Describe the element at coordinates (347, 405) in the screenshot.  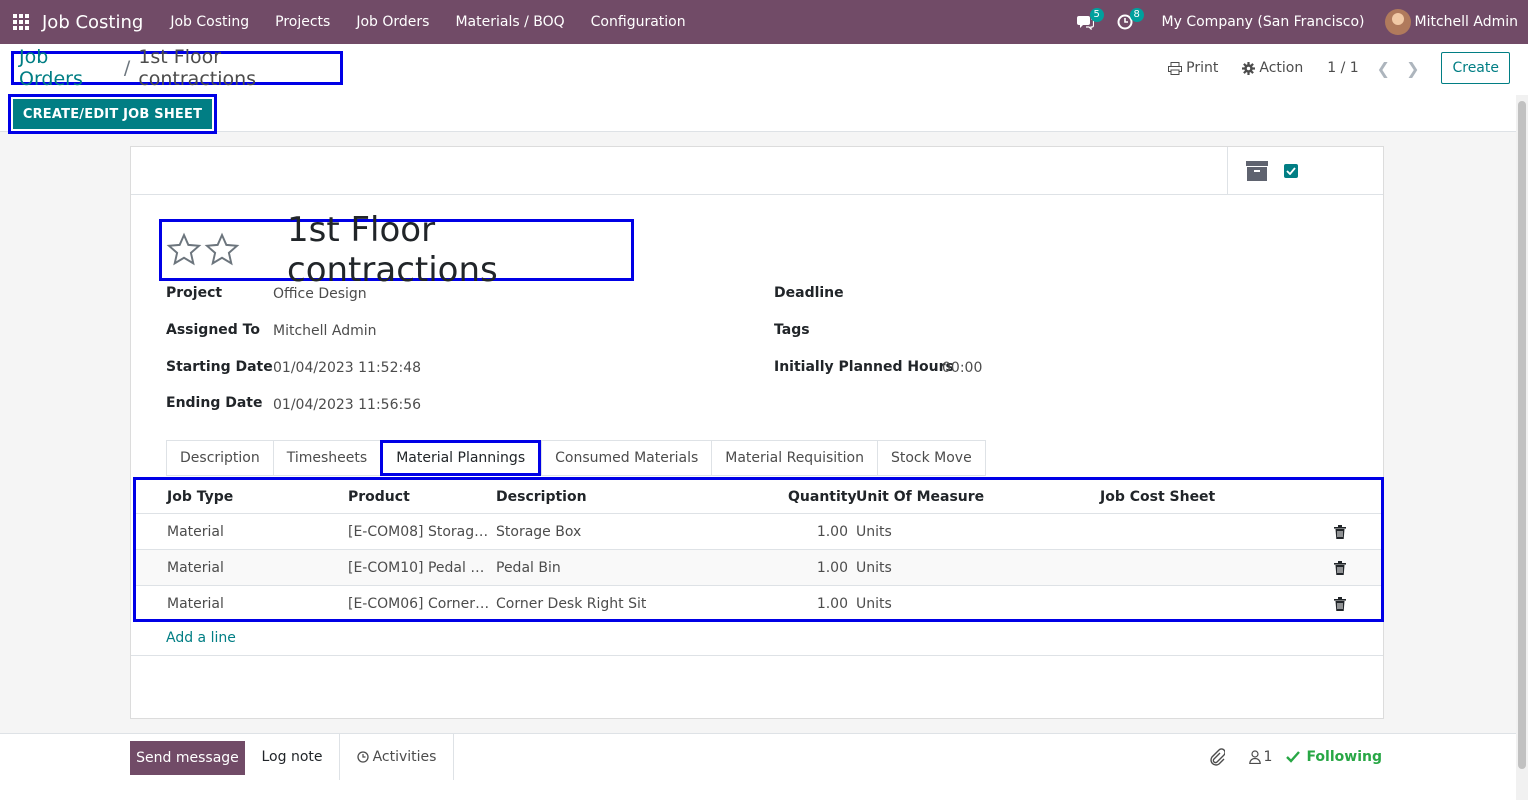
I see `field-value-ending-date: 01/04/2023 11:56:56` at that location.